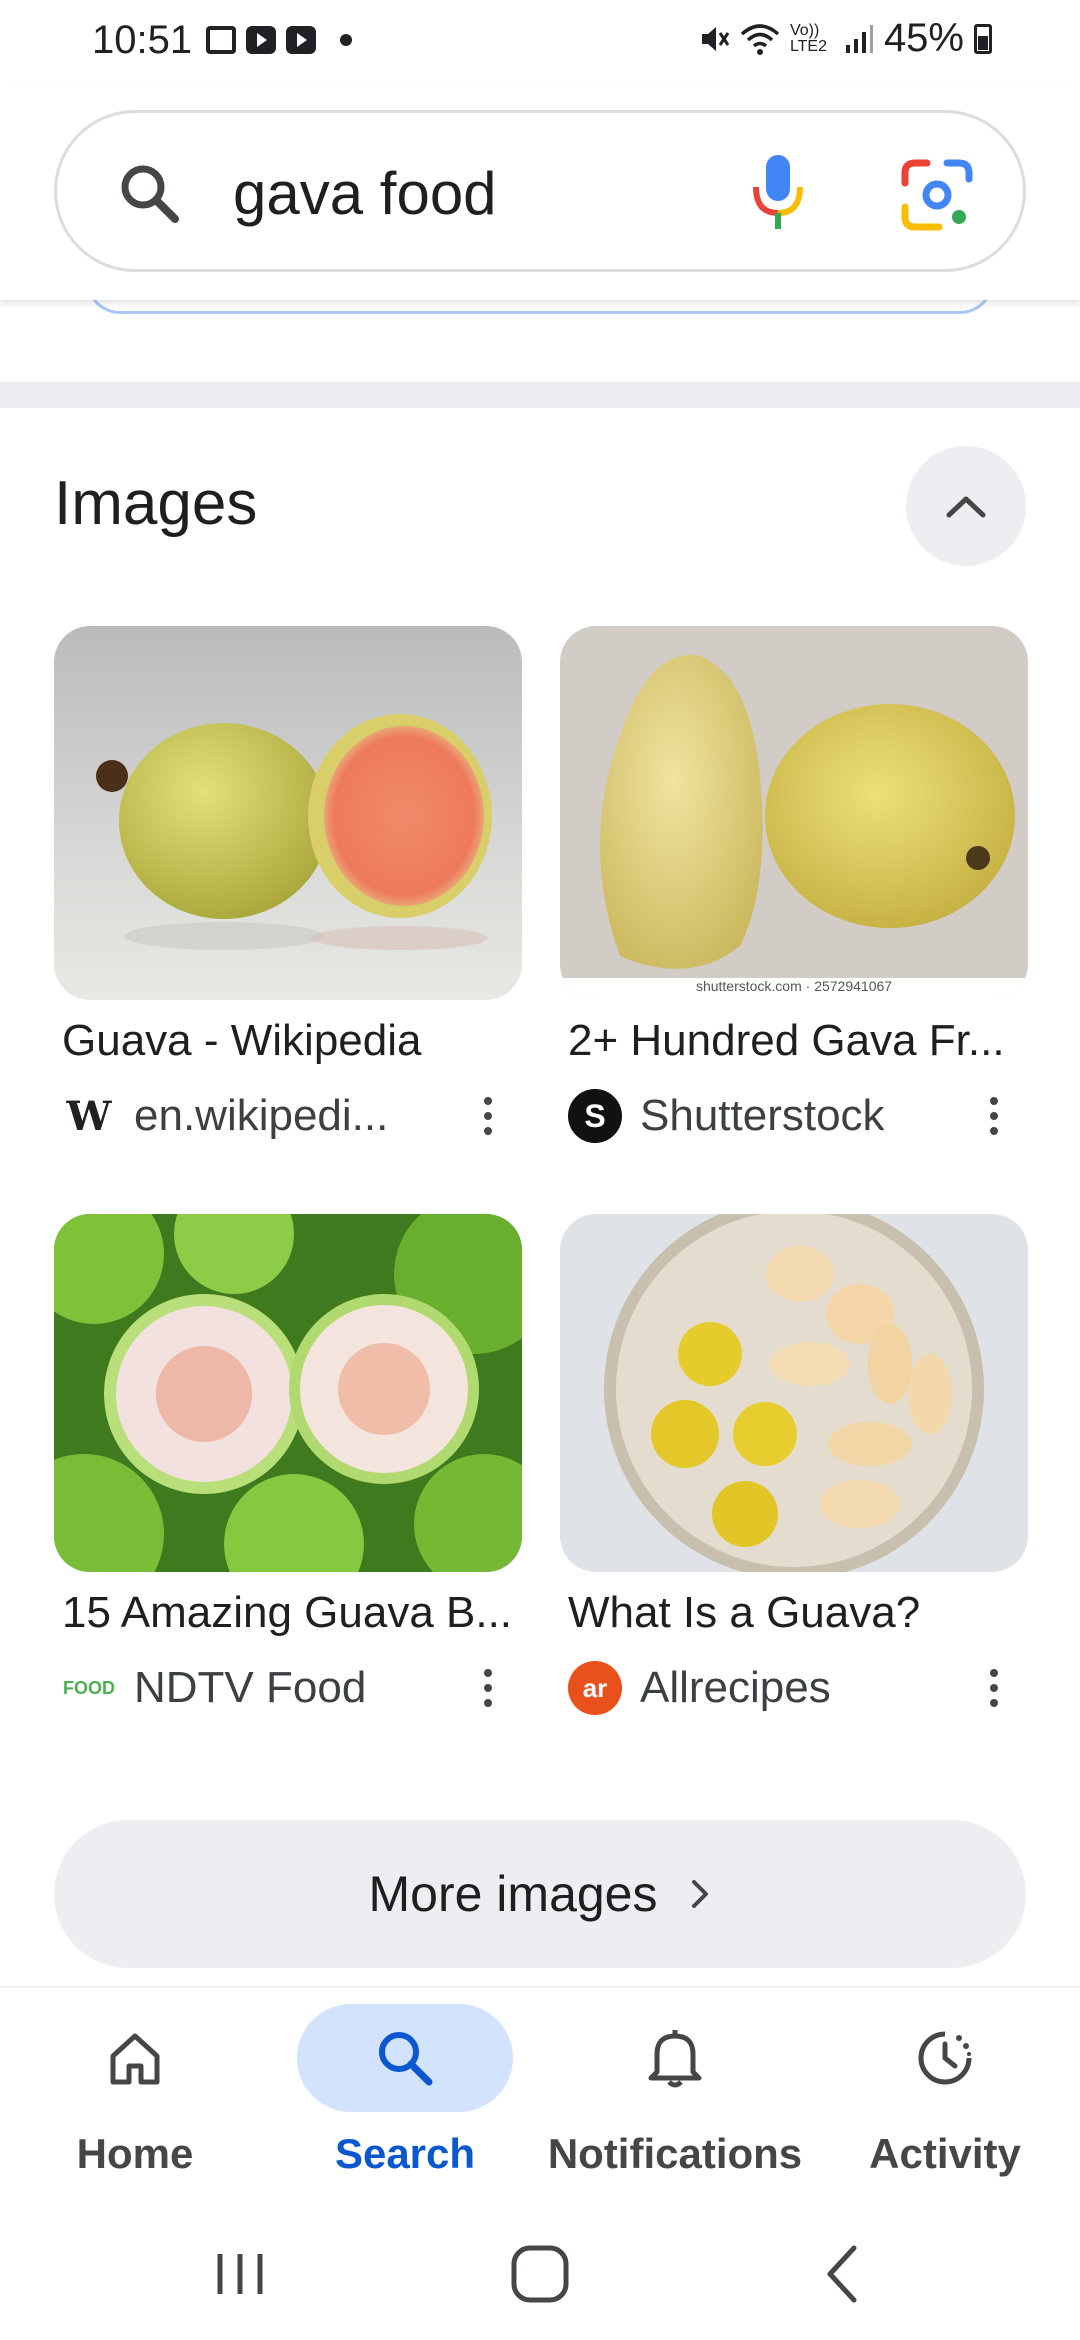  Describe the element at coordinates (89, 1116) in the screenshot. I see `wikipedia-logo-icon: W` at that location.